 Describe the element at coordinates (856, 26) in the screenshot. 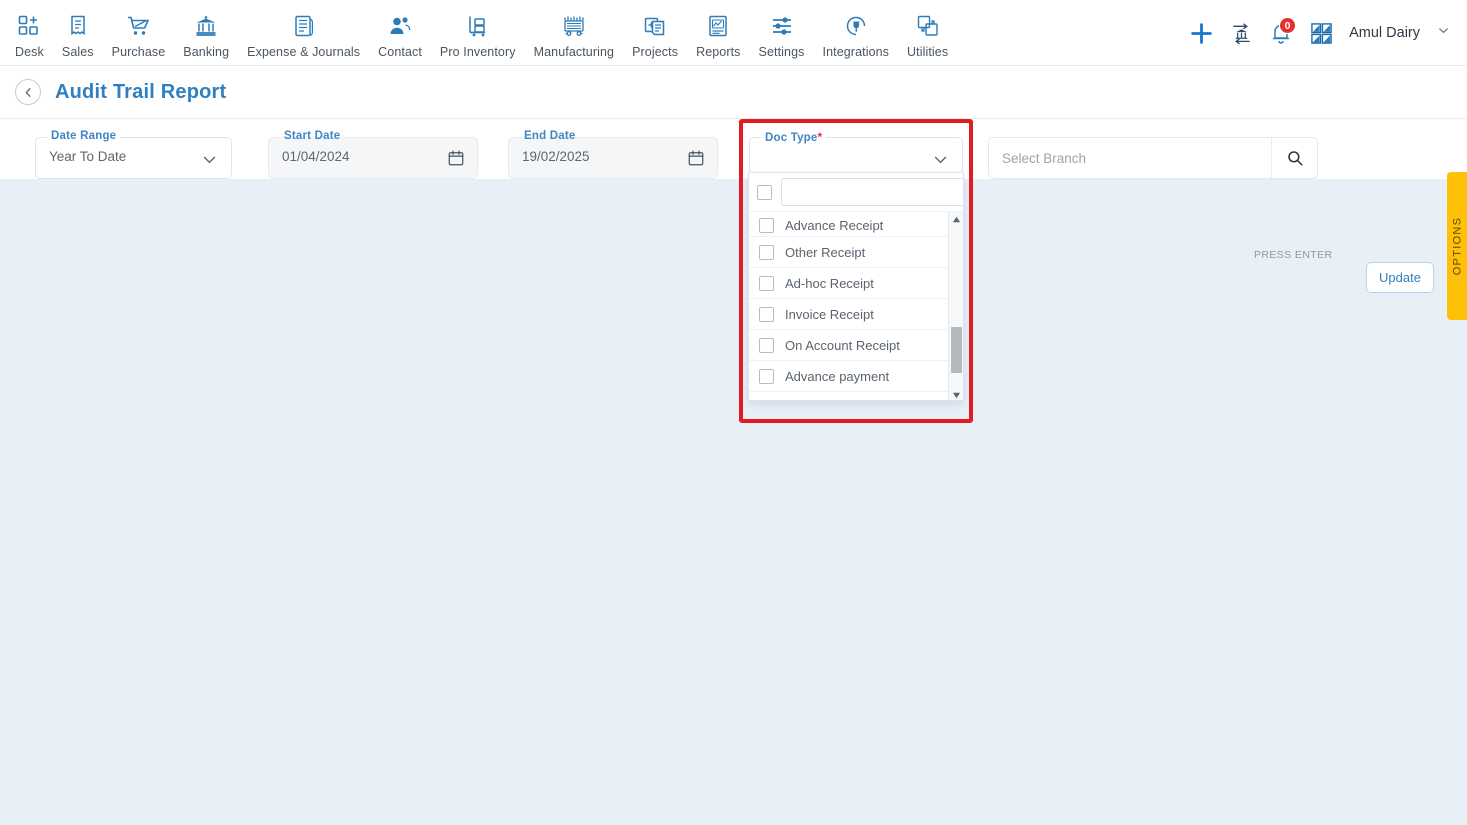

I see `integrations-plug-icon` at that location.